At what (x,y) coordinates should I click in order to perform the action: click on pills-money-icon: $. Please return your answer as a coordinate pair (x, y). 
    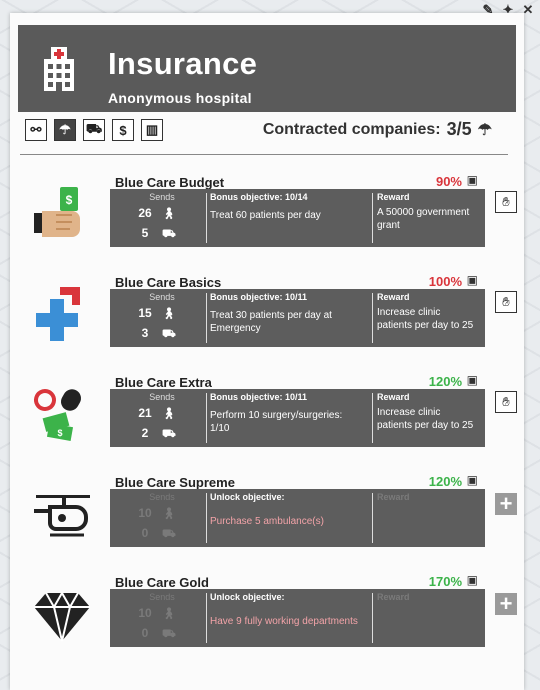
    Looking at the image, I should click on (62, 415).